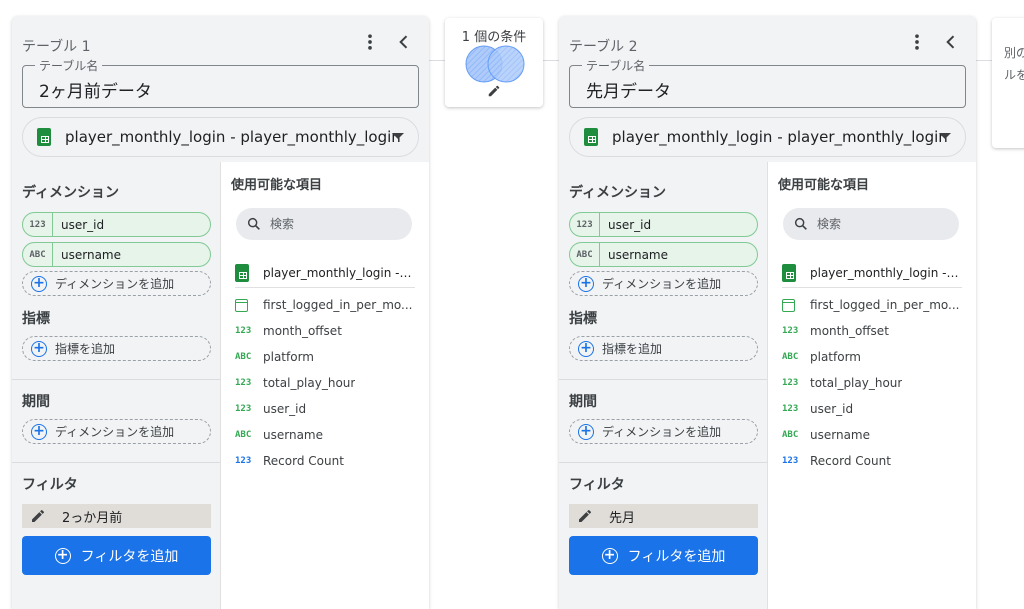 The height and width of the screenshot is (609, 1024). Describe the element at coordinates (945, 136) in the screenshot. I see `caret-down-icon` at that location.